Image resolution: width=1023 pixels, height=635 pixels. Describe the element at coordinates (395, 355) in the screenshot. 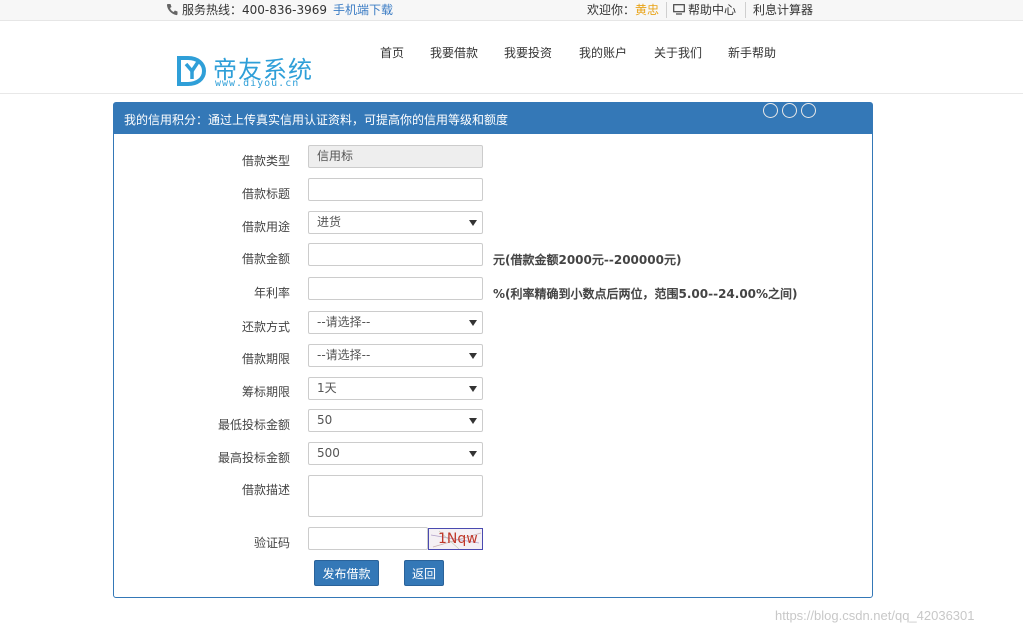

I see `loan-period-select: --请选择--` at that location.